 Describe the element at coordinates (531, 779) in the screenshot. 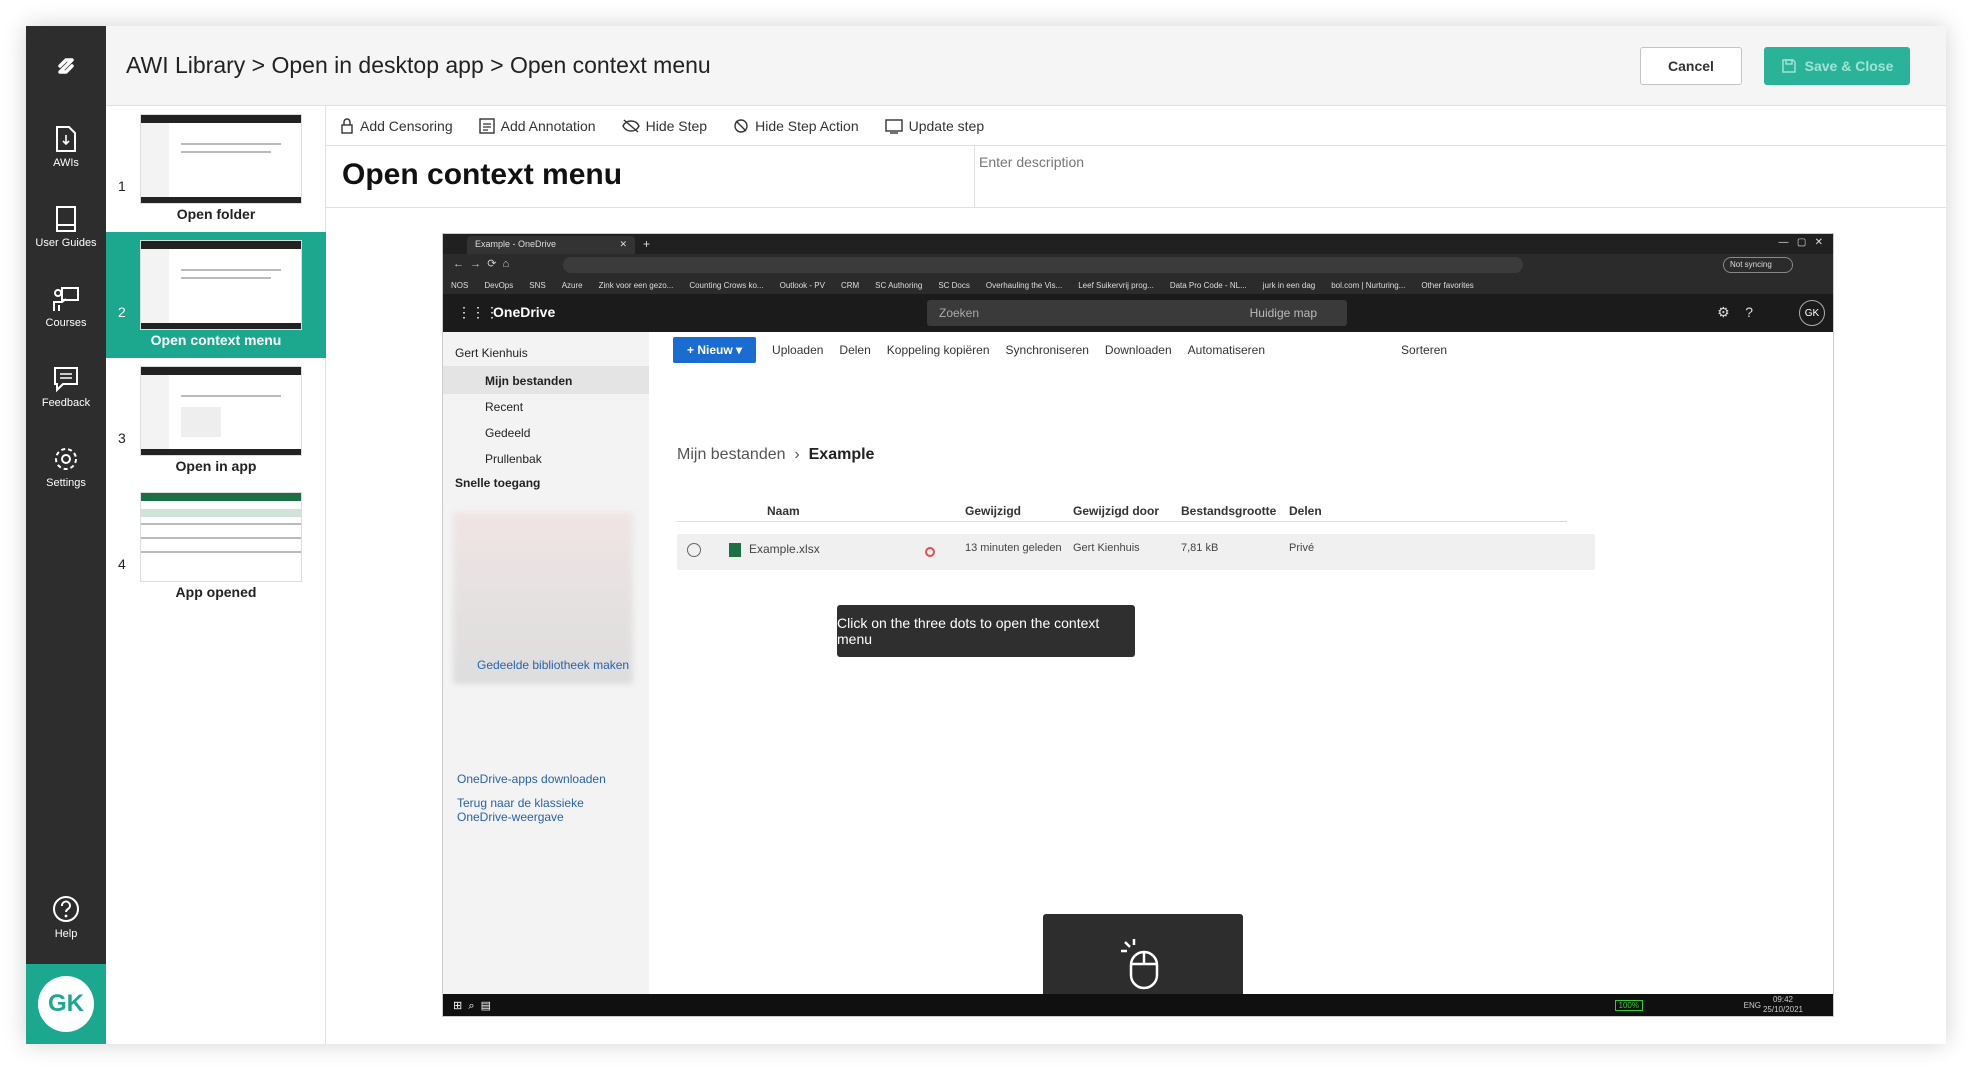

I see `apps-download-link: OneDrive-apps downloaden` at that location.